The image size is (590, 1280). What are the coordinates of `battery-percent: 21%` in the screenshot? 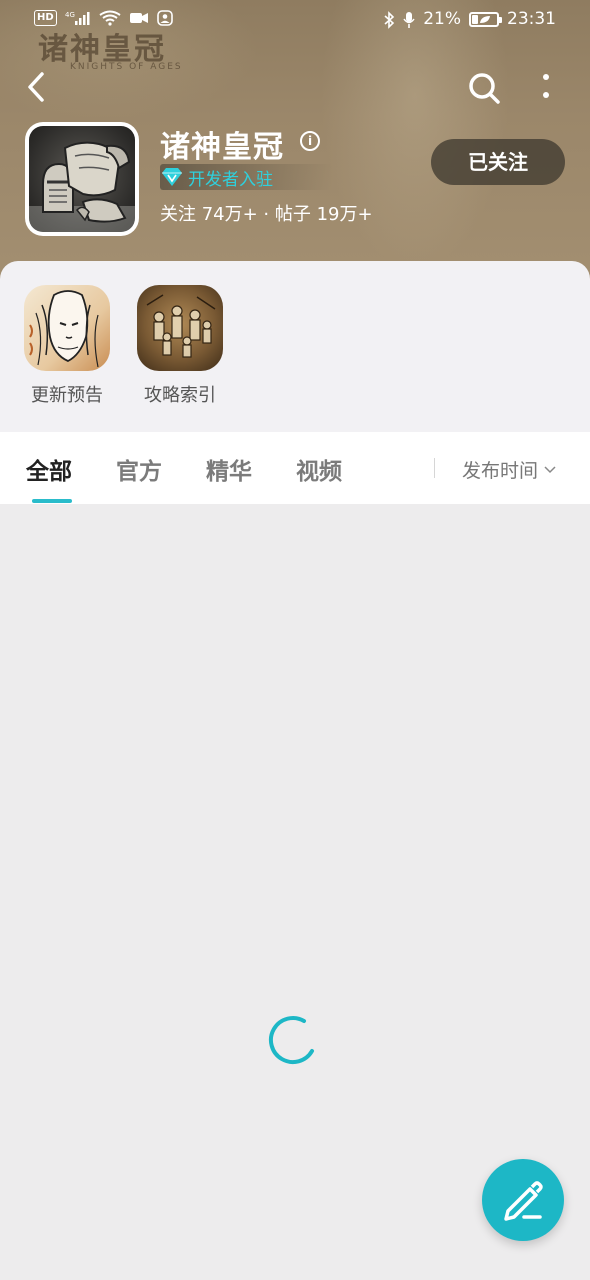 It's located at (442, 19).